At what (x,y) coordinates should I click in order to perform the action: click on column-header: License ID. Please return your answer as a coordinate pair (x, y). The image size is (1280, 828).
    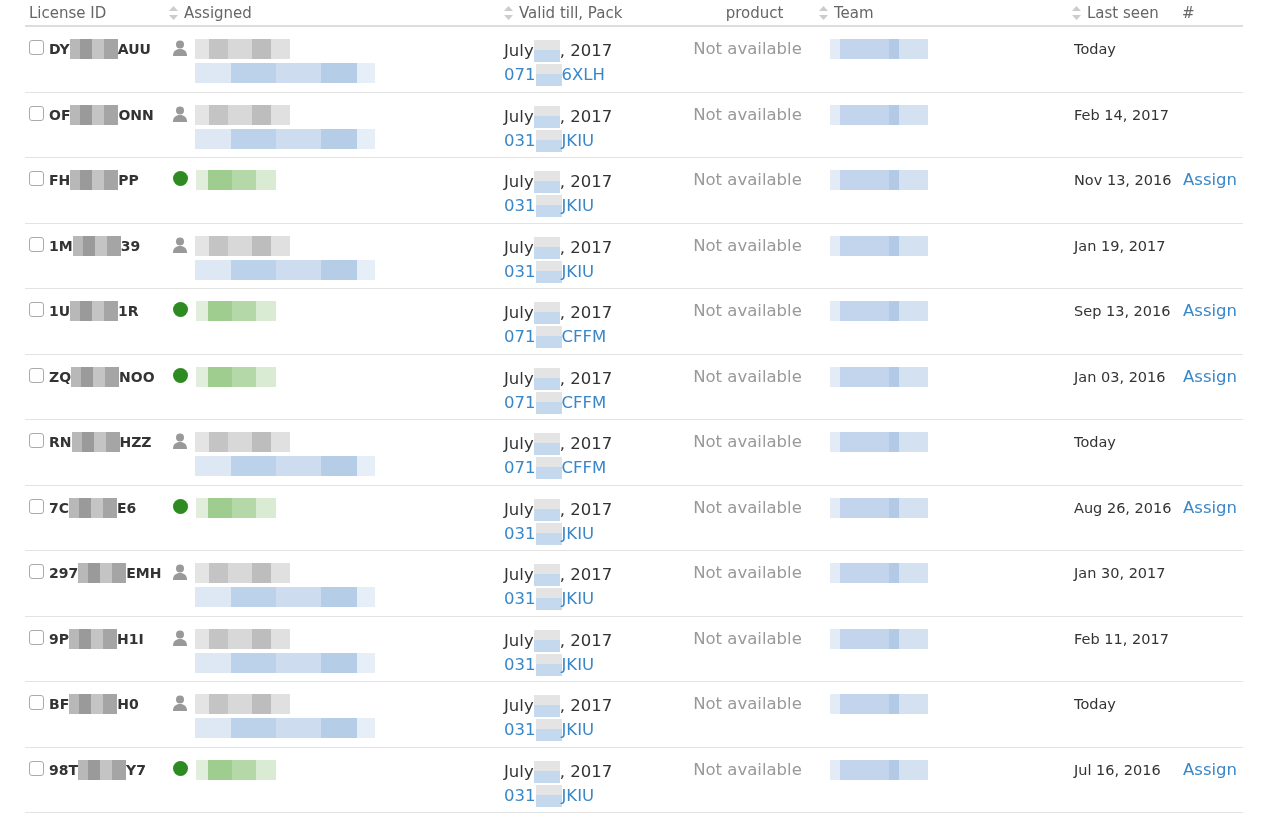
    Looking at the image, I should click on (68, 12).